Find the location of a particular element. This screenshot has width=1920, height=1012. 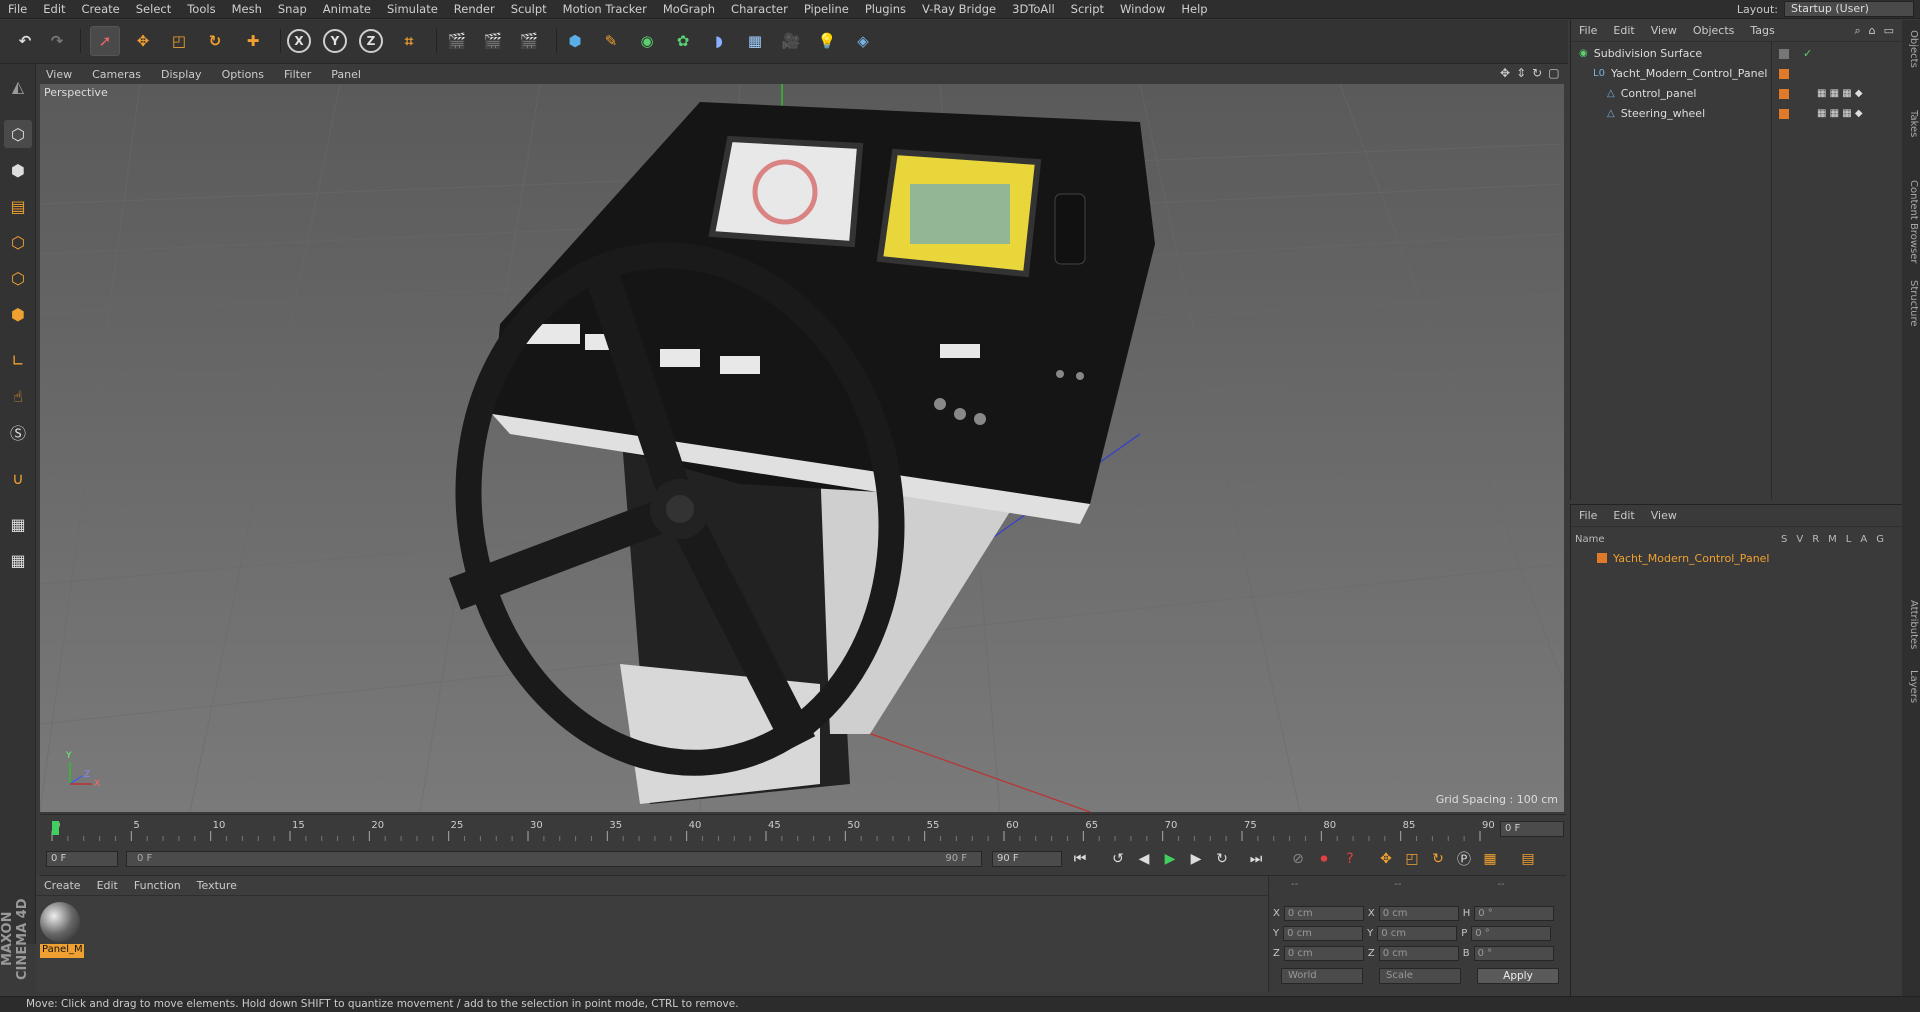

start-frame-field: 0 F is located at coordinates (82, 859).